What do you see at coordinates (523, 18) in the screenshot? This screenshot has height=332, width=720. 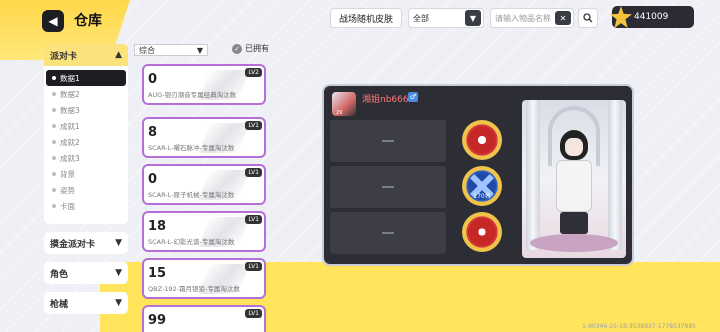 I see `search-placeholder: 请输入物品名称` at bounding box center [523, 18].